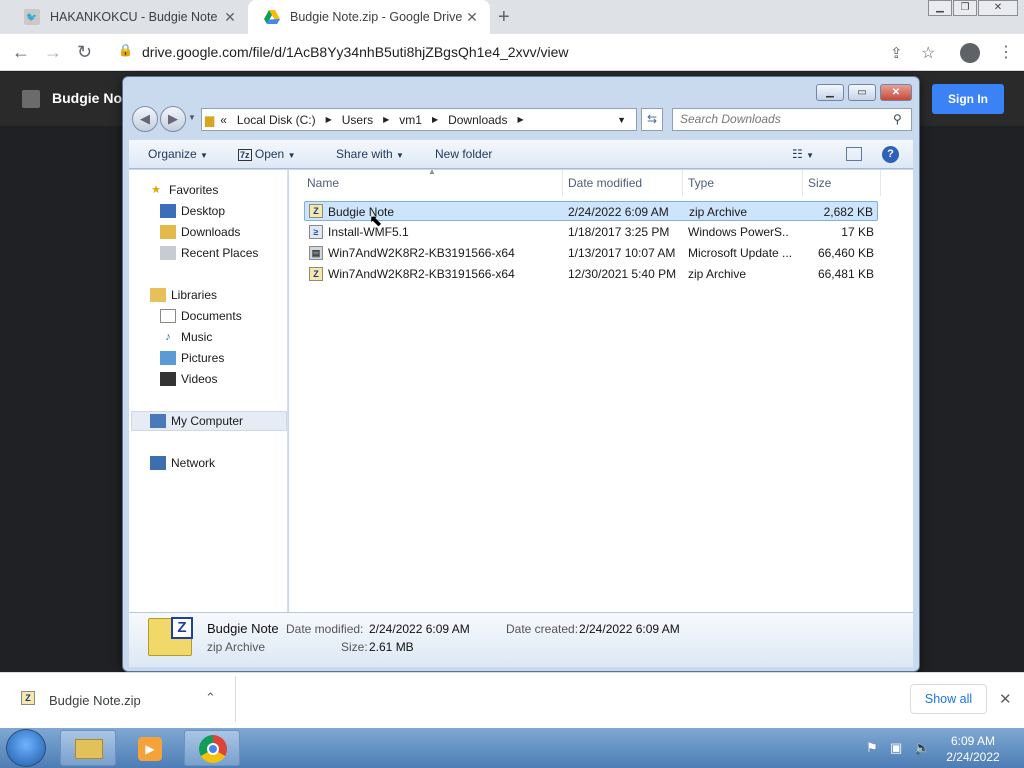 This screenshot has height=768, width=1024. Describe the element at coordinates (178, 154) in the screenshot. I see `organize-button: Organize ▼` at that location.